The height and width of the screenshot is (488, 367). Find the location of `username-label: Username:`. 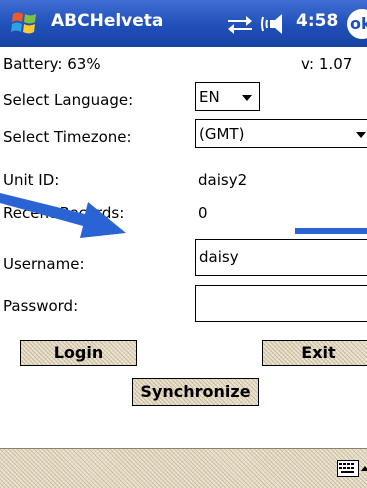

username-label: Username: is located at coordinates (44, 264).